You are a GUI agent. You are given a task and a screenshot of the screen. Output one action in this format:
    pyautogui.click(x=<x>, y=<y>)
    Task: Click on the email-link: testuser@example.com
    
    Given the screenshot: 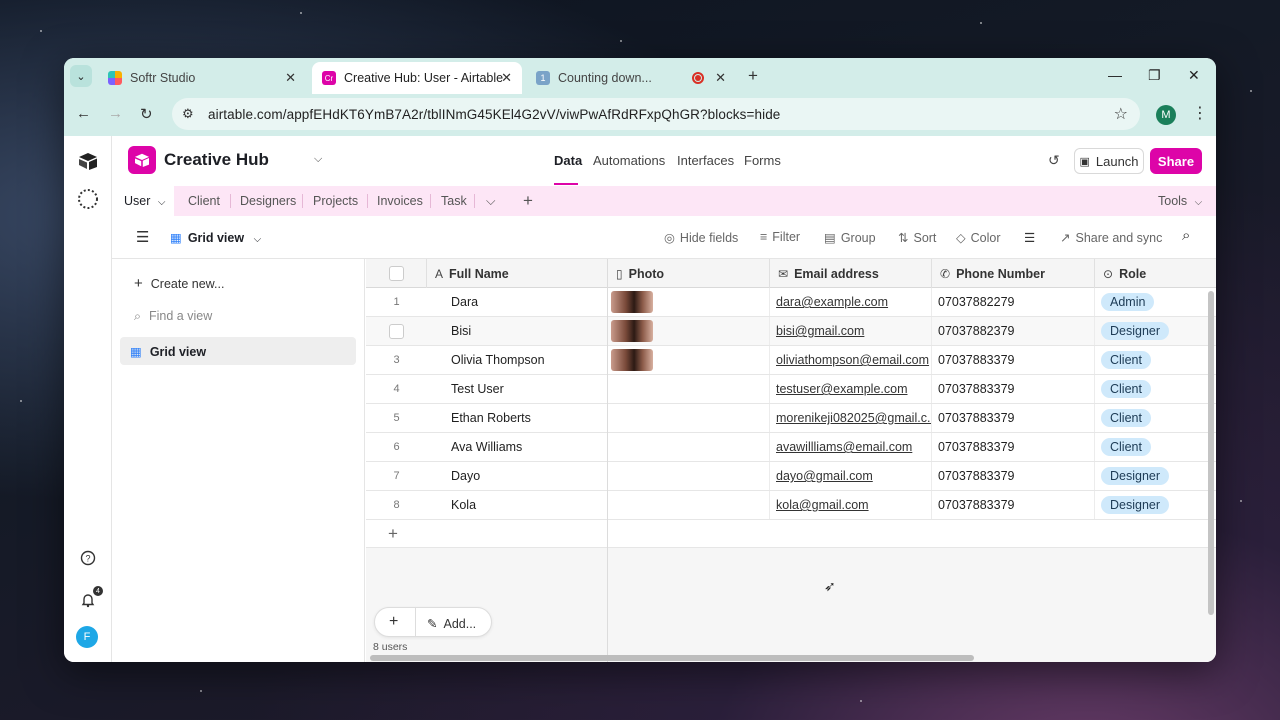 What is the action you would take?
    pyautogui.click(x=842, y=389)
    